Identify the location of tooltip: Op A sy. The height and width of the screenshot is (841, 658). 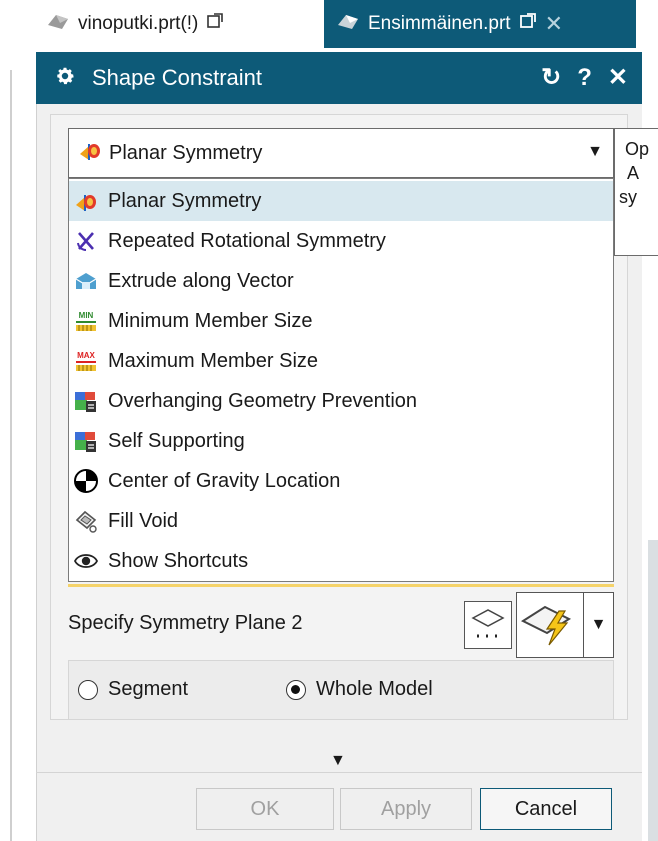
(636, 192).